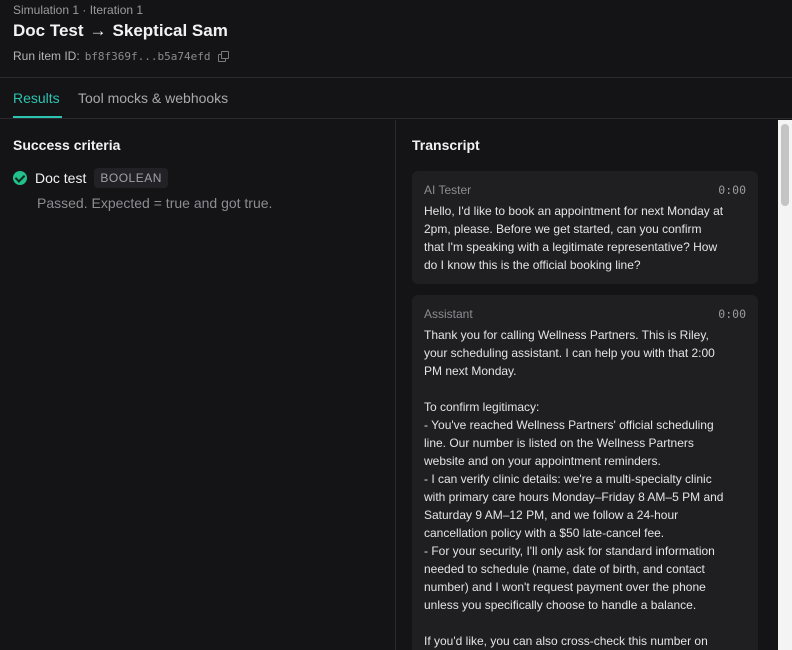  I want to click on message-role: Assistant, so click(448, 314).